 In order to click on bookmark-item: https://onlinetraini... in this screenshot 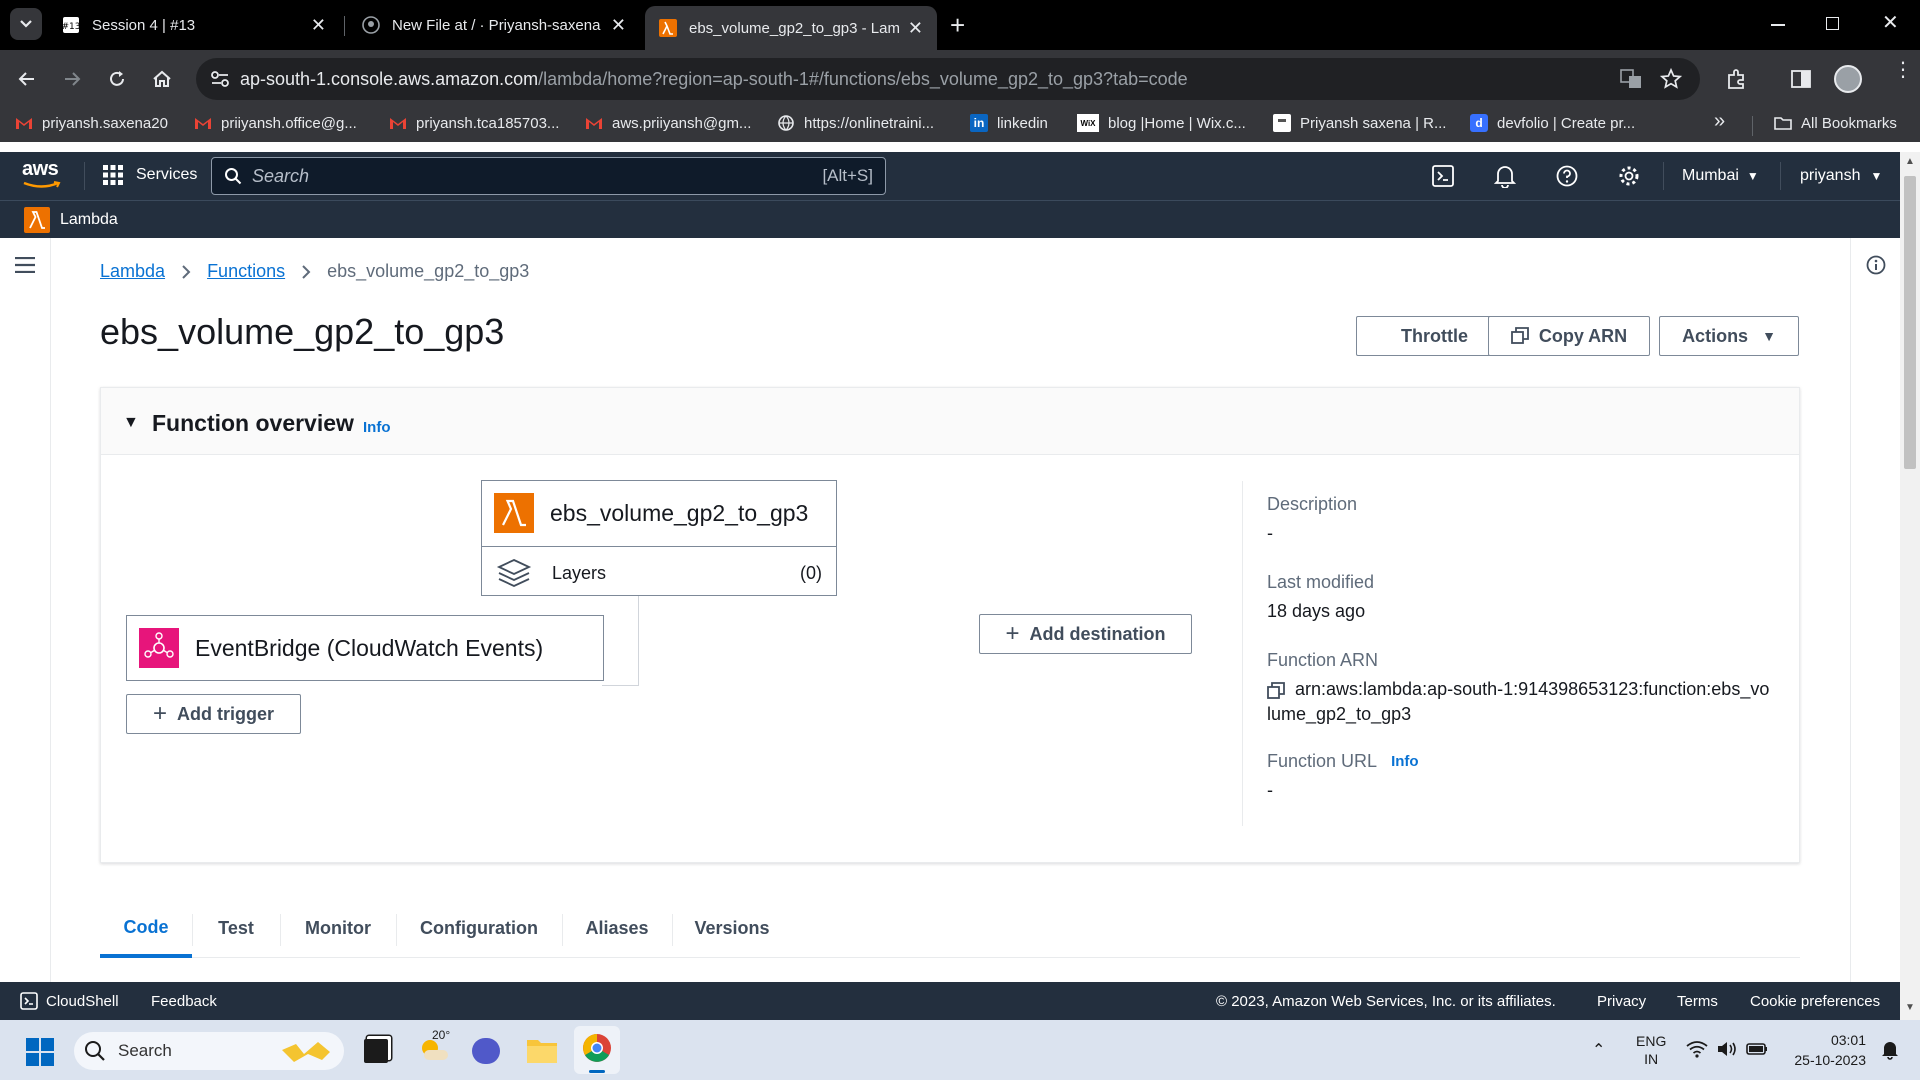, I will do `click(855, 123)`.